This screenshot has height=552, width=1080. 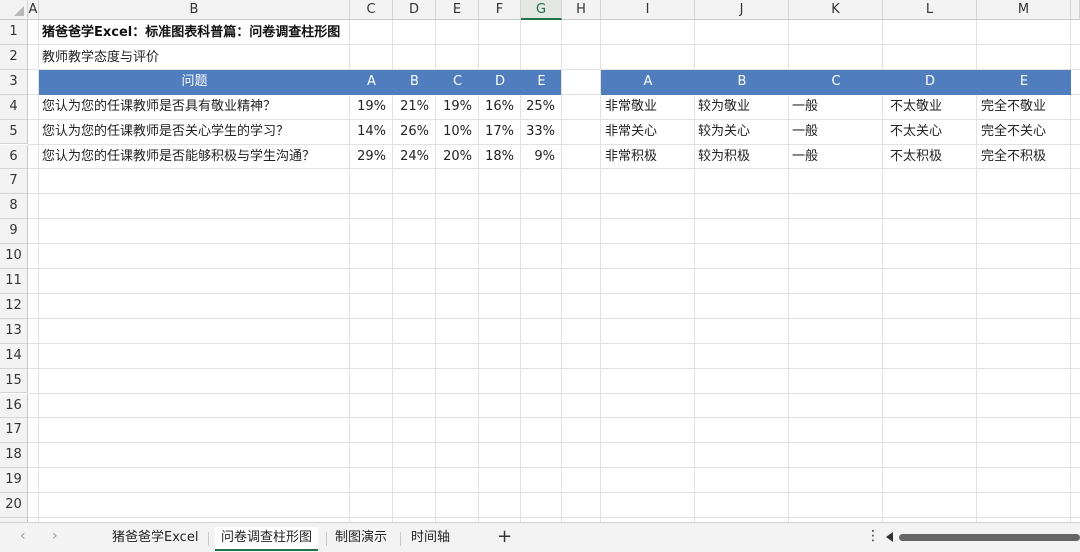 What do you see at coordinates (648, 157) in the screenshot?
I see `legend-cell: 非常积极` at bounding box center [648, 157].